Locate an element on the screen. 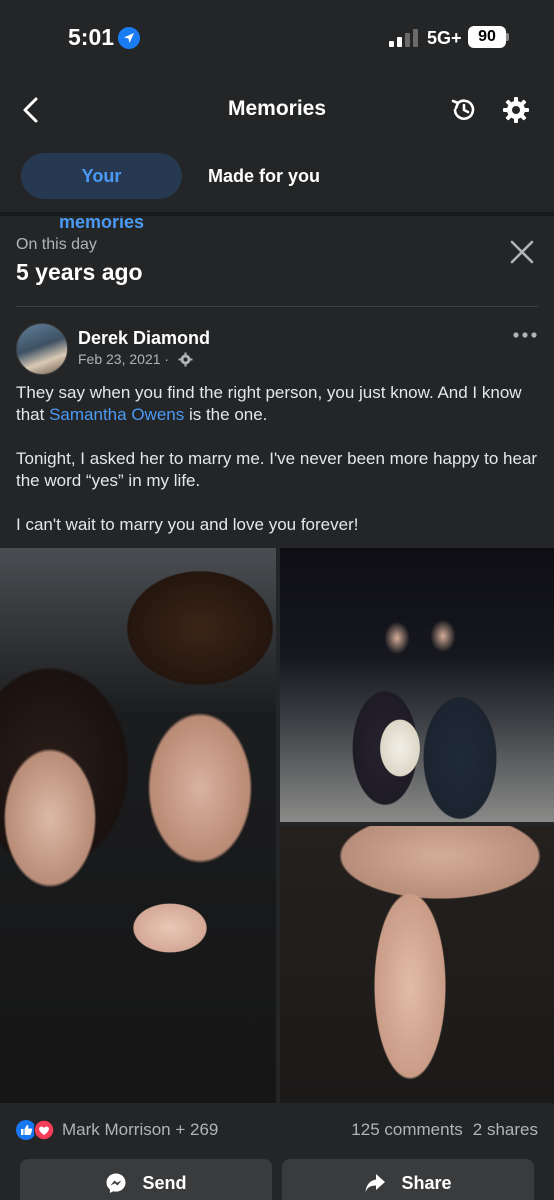 The image size is (554, 1200). tab-bar: Your memories Made for you is located at coordinates (277, 191).